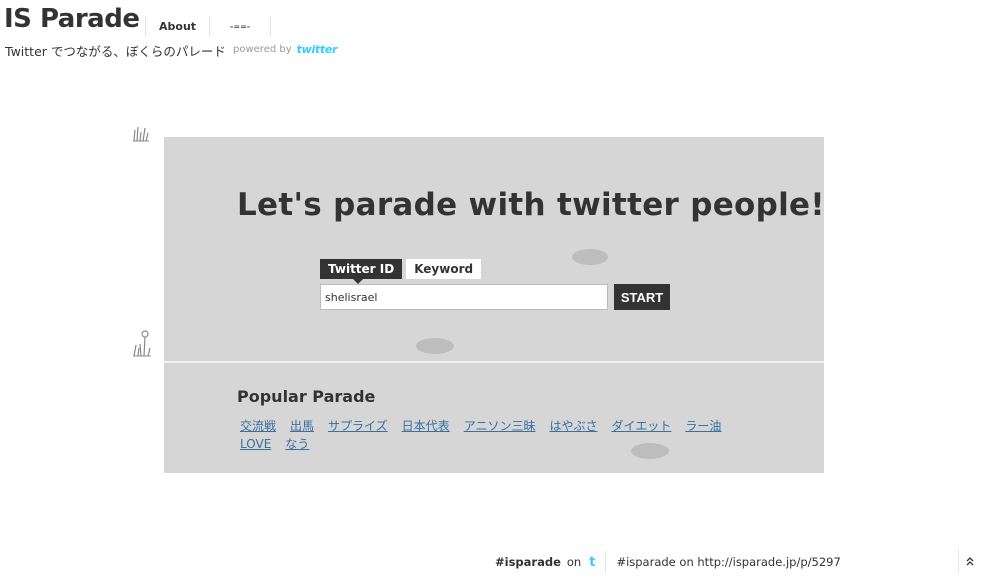  What do you see at coordinates (528, 562) in the screenshot?
I see `hashtag: #isparade` at bounding box center [528, 562].